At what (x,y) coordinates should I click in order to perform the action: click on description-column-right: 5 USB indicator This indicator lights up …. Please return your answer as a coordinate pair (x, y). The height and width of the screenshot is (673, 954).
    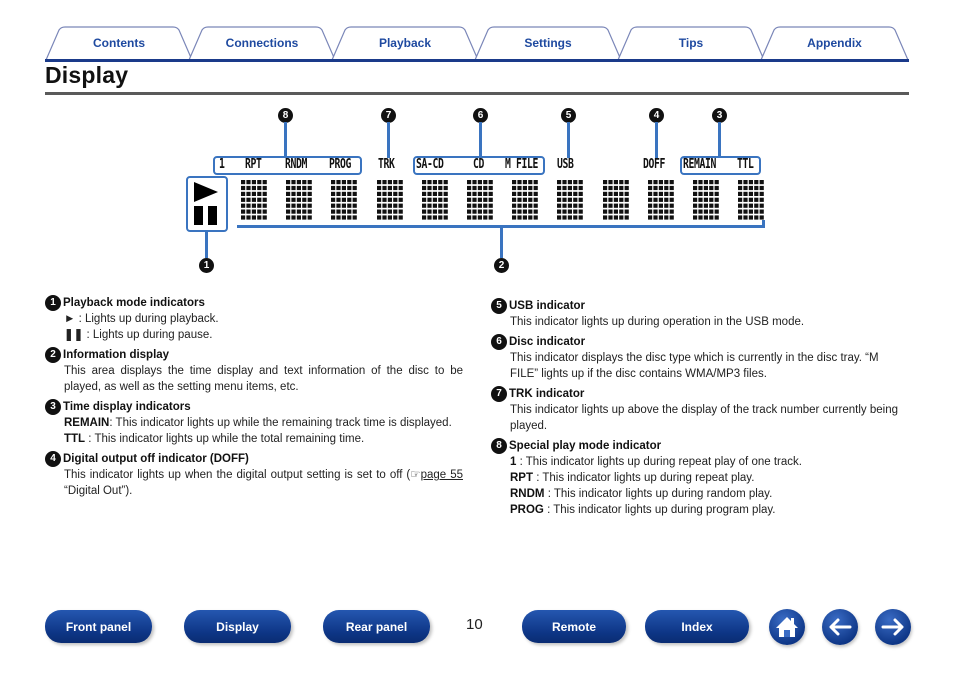
    Looking at the image, I should click on (700, 410).